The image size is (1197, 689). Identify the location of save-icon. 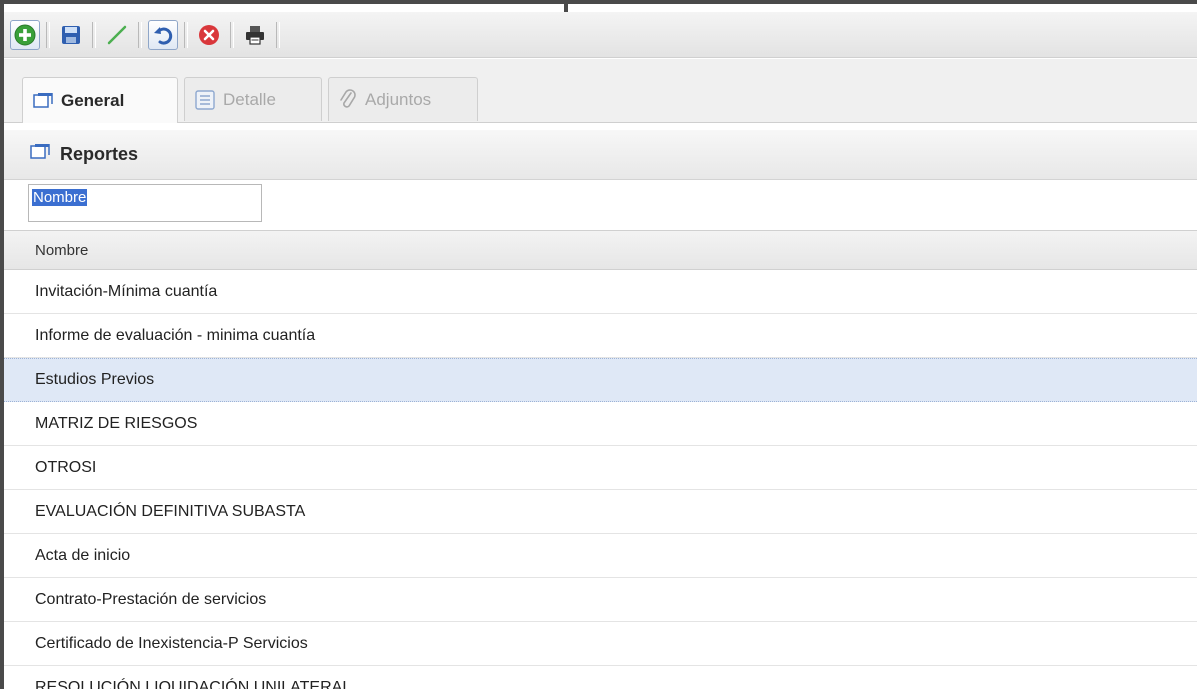
(71, 34).